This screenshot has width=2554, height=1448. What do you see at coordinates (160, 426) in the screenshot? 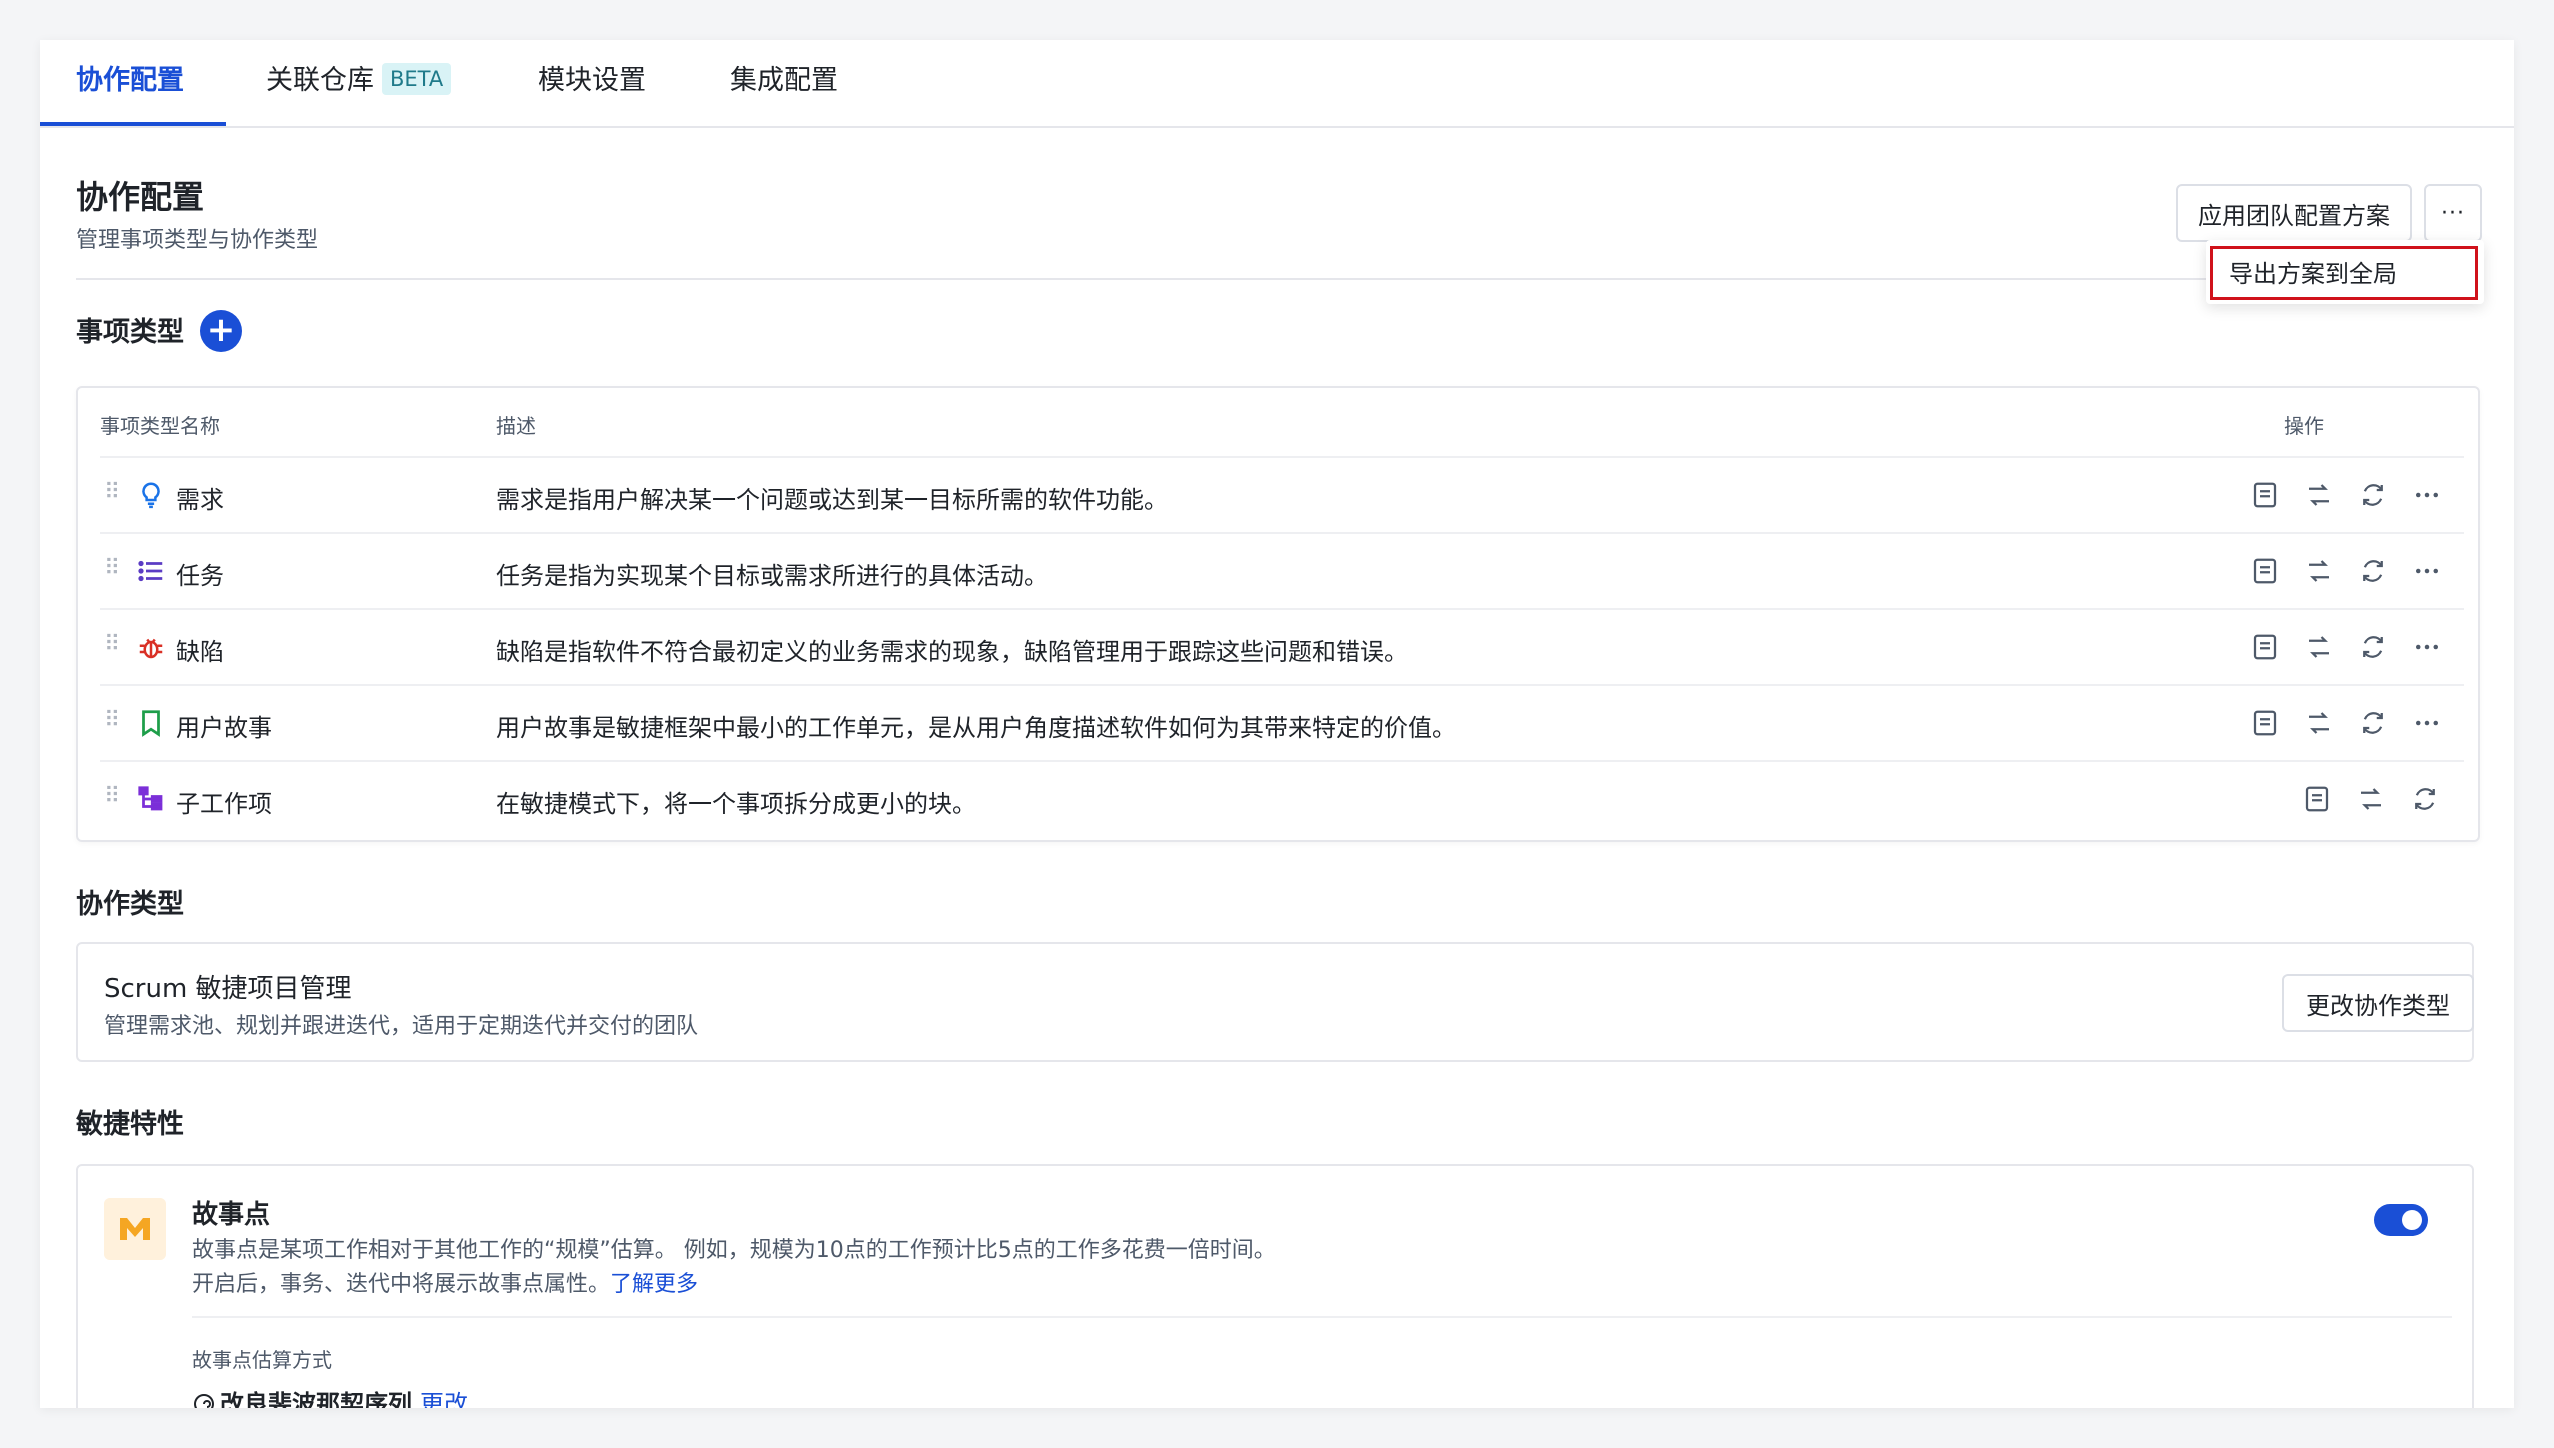
I see `column-header-name: 事项类型名称` at bounding box center [160, 426].